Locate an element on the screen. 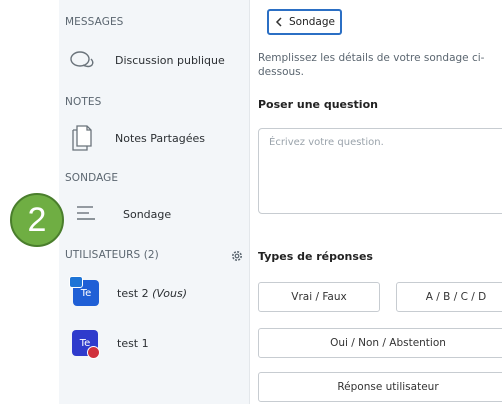  messages-header: MESSAGES is located at coordinates (94, 22).